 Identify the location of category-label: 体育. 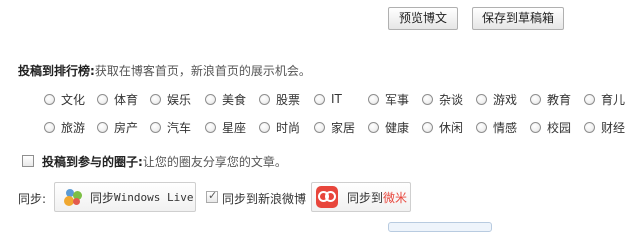
(126, 99).